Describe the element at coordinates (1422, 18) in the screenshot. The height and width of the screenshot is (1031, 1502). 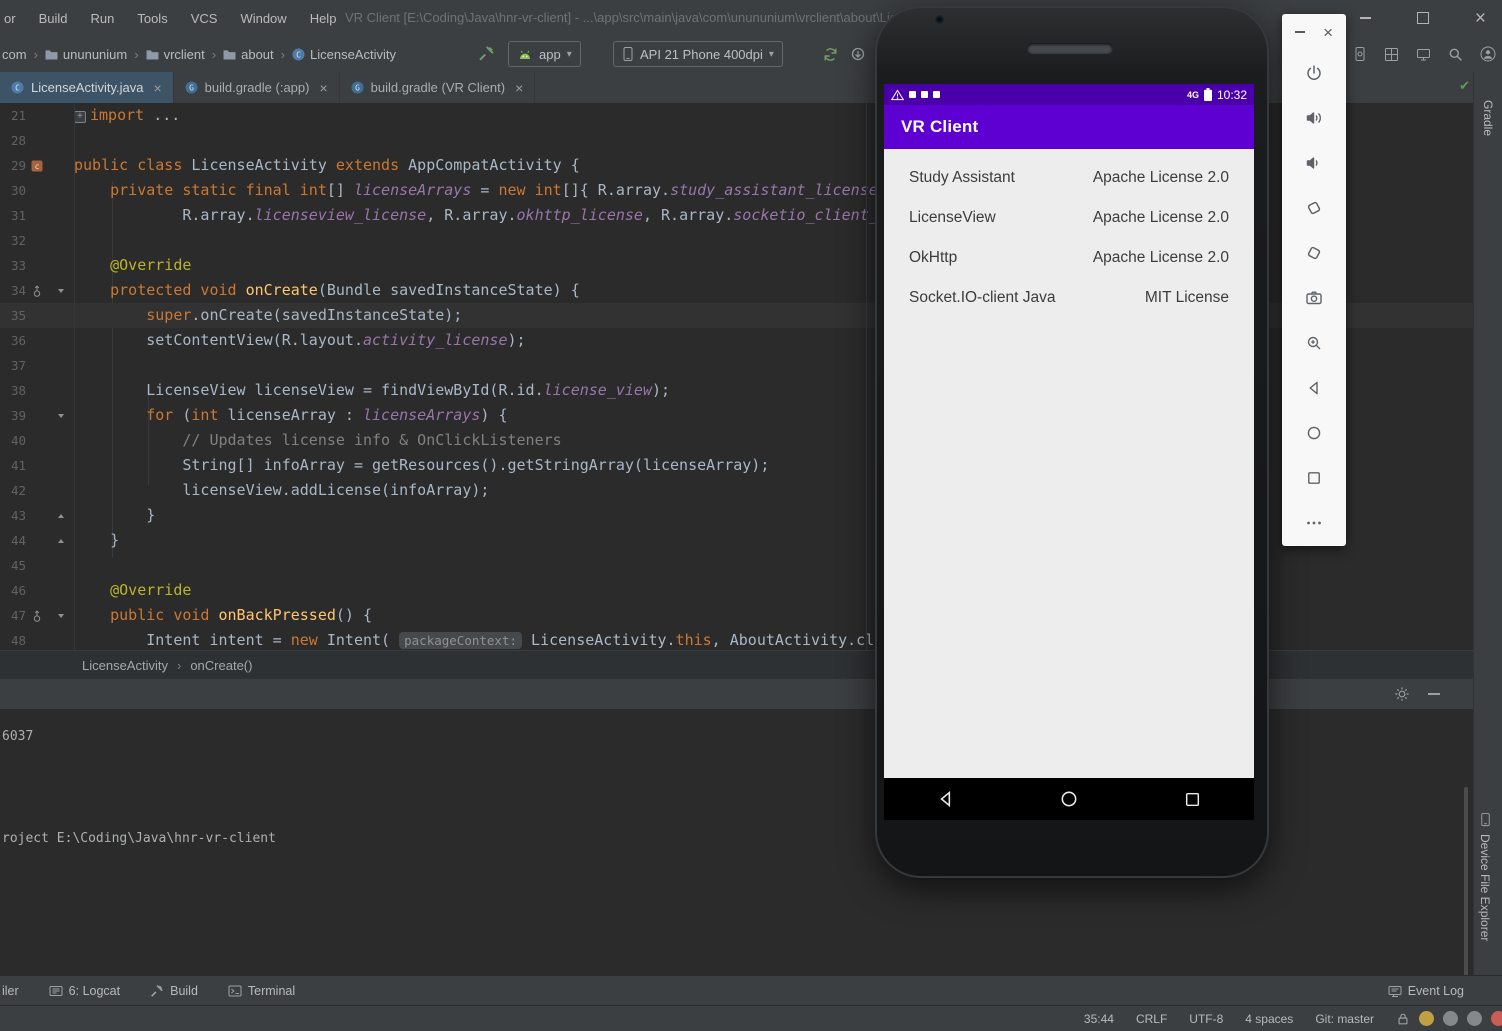
I see `maximize-button` at that location.